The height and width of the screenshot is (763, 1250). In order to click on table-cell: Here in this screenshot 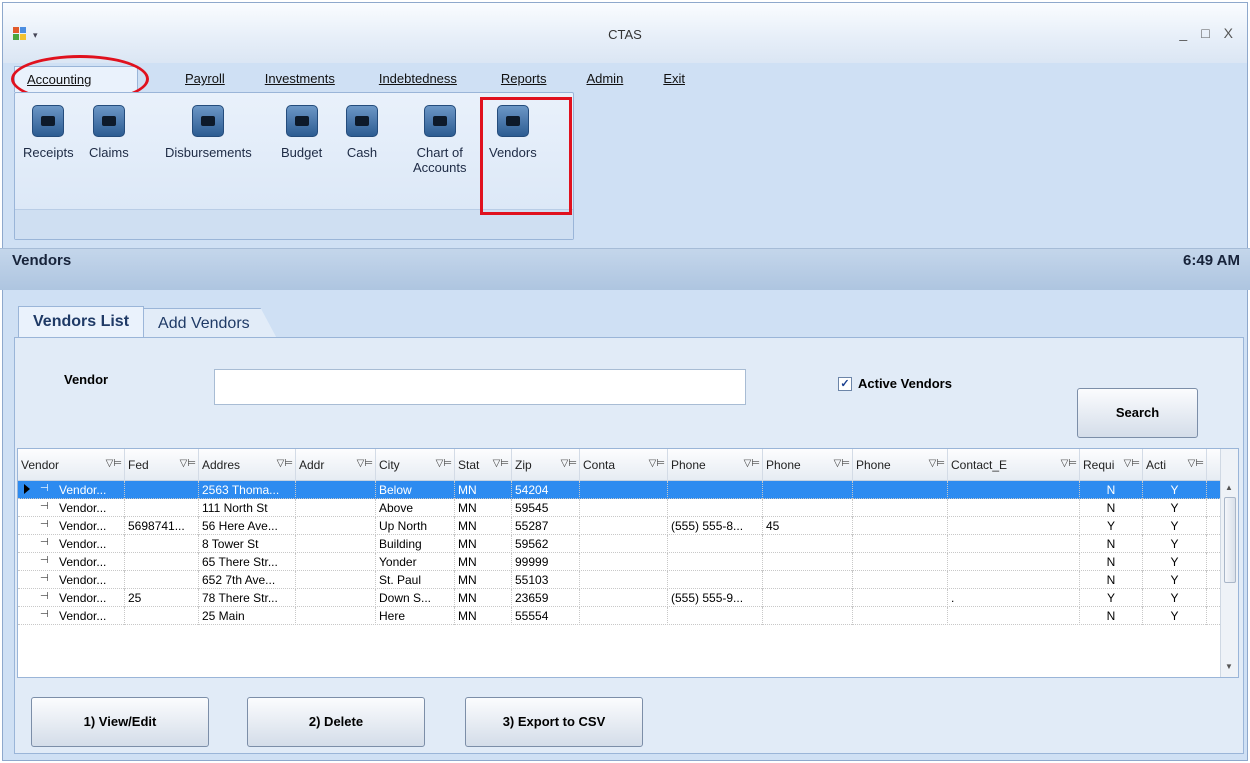, I will do `click(415, 616)`.